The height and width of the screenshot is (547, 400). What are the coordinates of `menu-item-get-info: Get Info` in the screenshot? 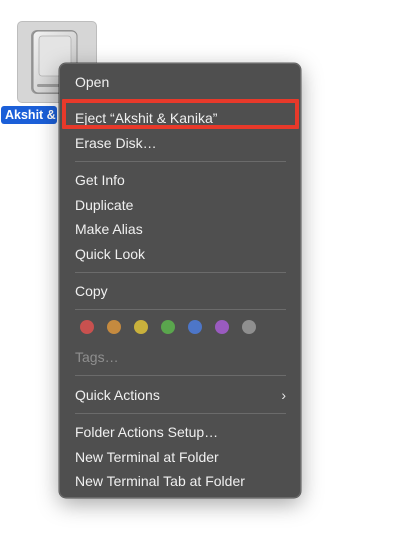 It's located at (180, 180).